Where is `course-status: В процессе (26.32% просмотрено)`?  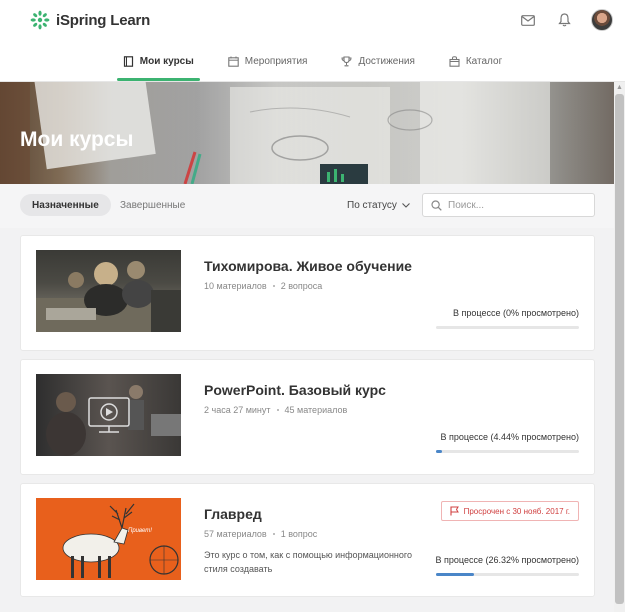 course-status: В процессе (26.32% просмотрено) is located at coordinates (507, 560).